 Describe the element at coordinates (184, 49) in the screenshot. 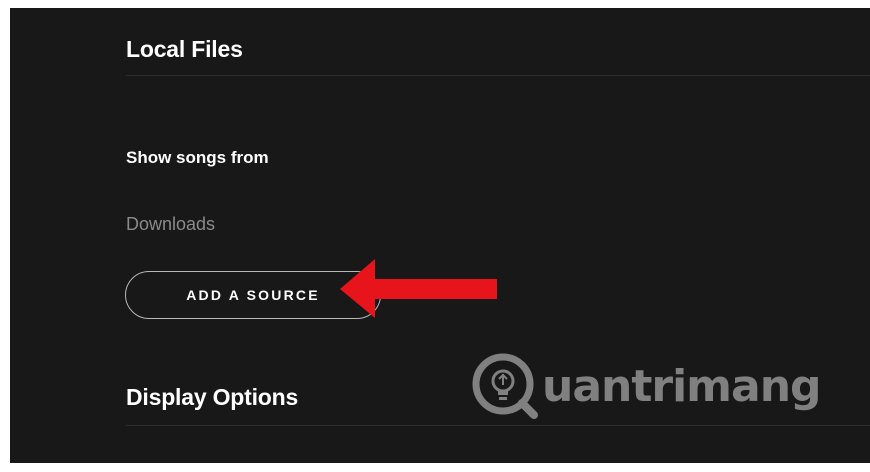

I see `local-files-heading: Local Files` at that location.